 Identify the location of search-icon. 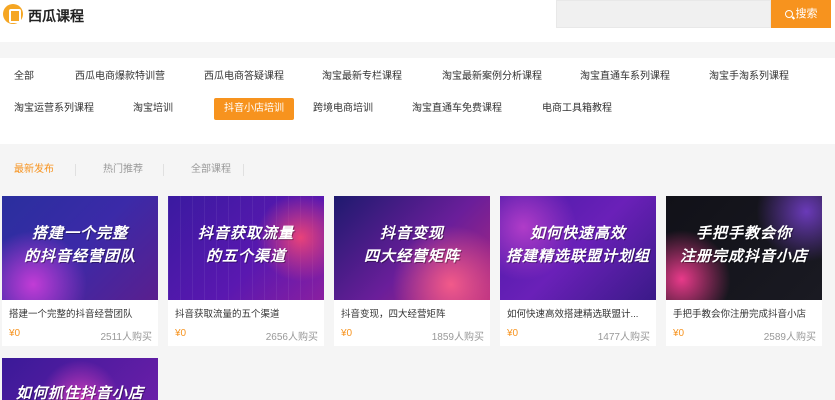
(788, 14).